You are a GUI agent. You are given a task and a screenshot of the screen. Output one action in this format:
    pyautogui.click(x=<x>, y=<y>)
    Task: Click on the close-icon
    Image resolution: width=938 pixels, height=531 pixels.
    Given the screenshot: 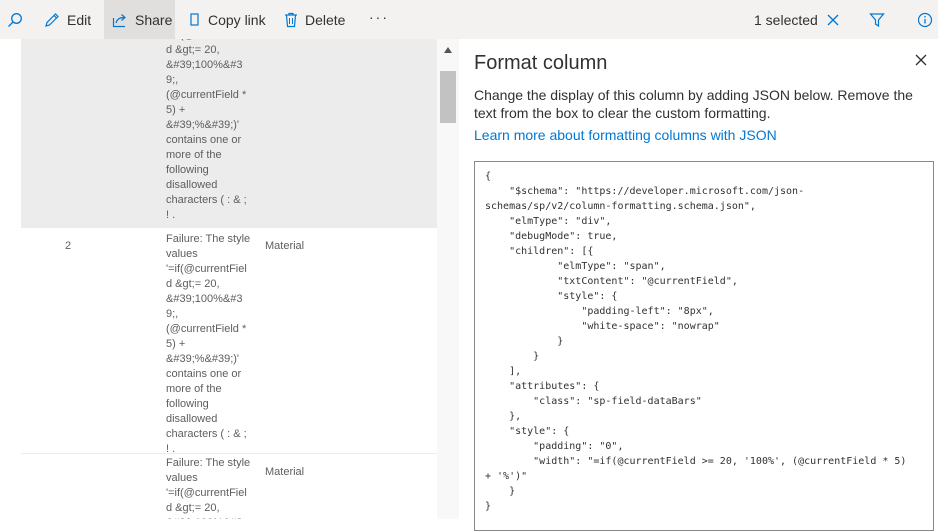 What is the action you would take?
    pyautogui.click(x=921, y=60)
    